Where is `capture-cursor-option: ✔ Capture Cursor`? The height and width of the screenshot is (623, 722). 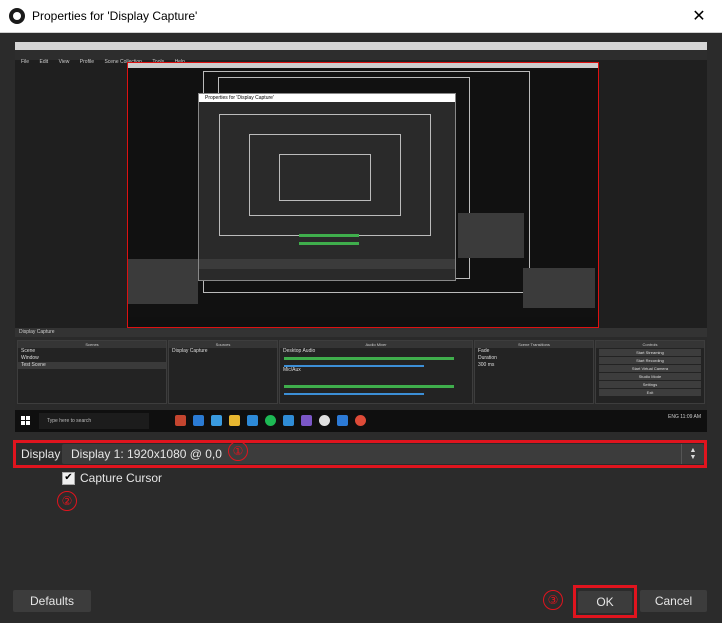 capture-cursor-option: ✔ Capture Cursor is located at coordinates (112, 478).